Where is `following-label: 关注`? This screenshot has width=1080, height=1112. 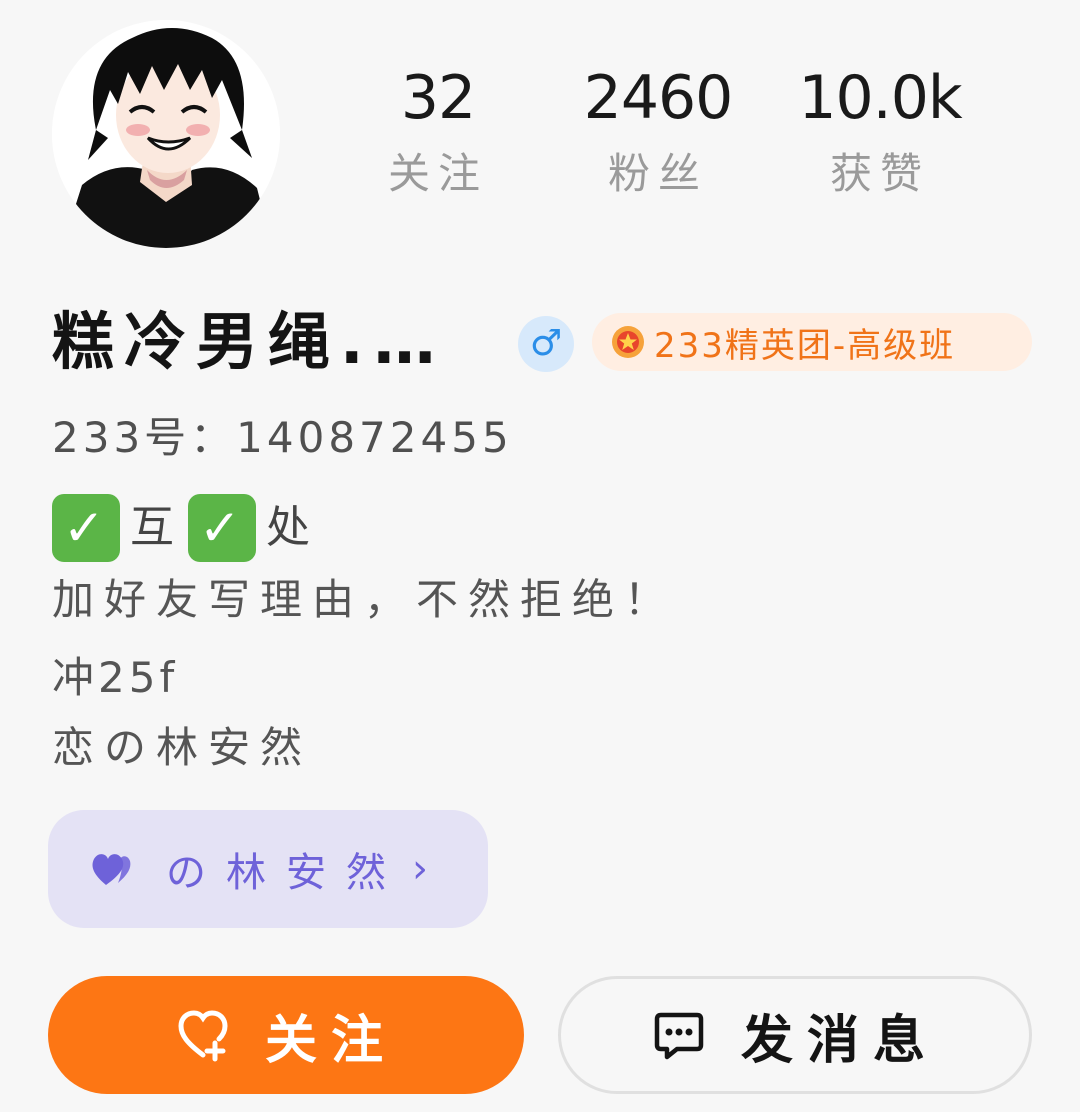
following-label: 关注 is located at coordinates (437, 173).